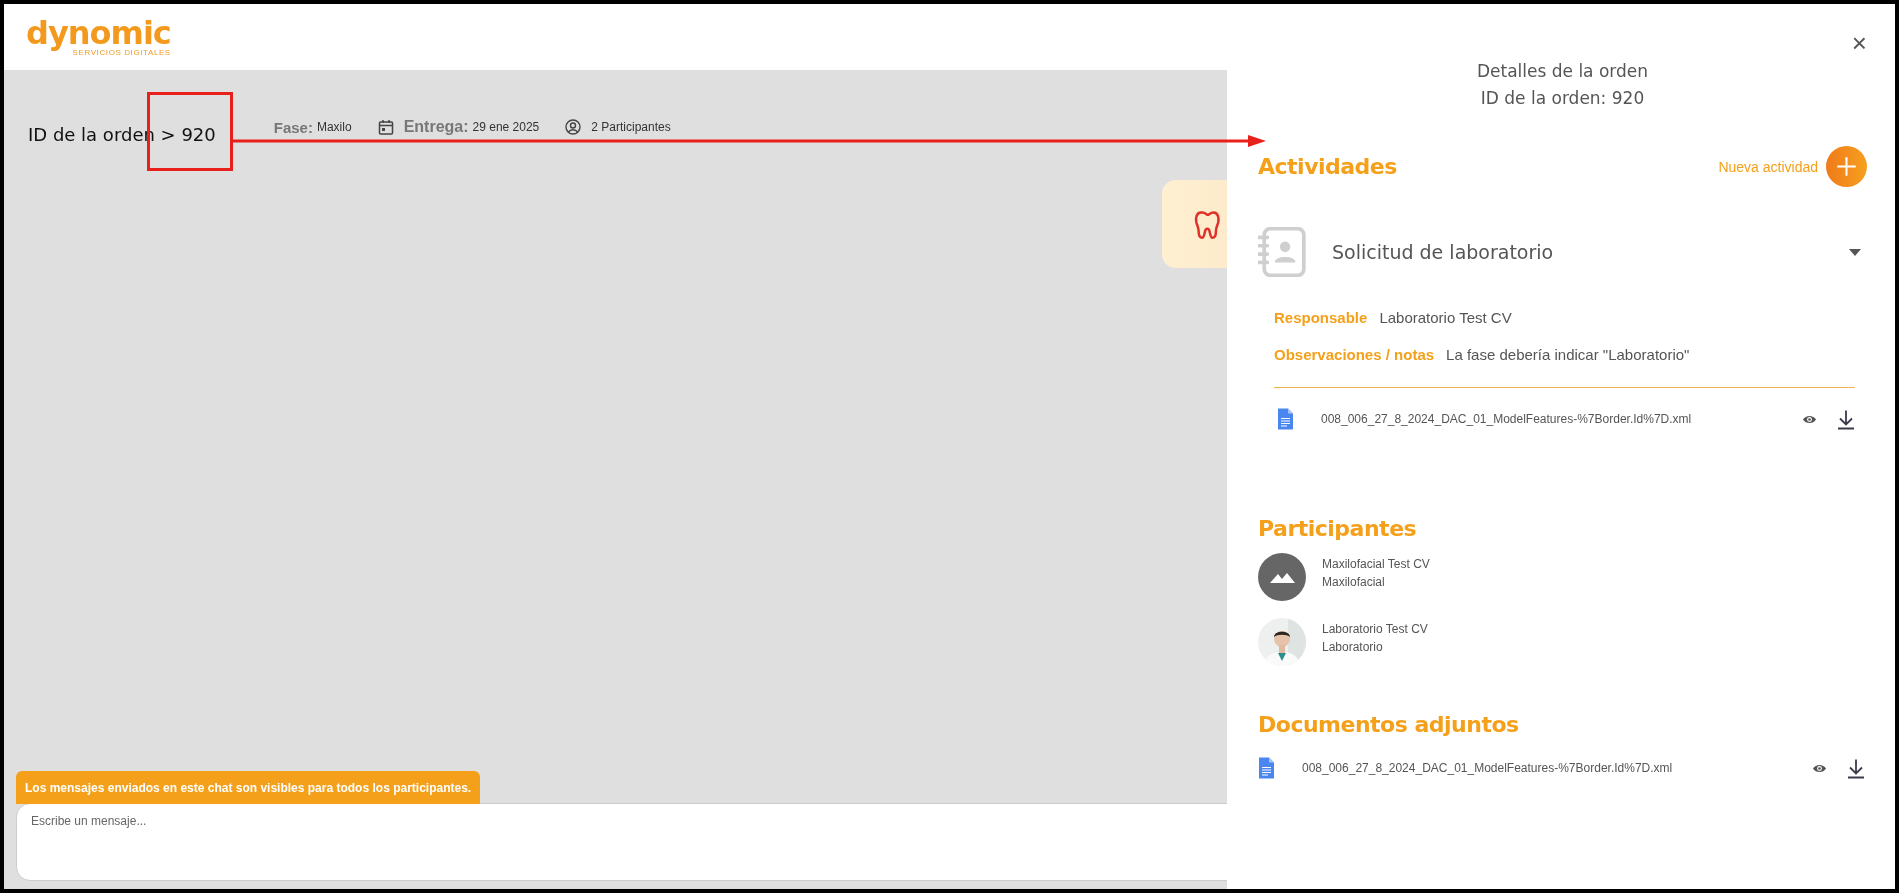 The width and height of the screenshot is (1899, 893). Describe the element at coordinates (1353, 647) in the screenshot. I see `participant-role: Laboratorio` at that location.